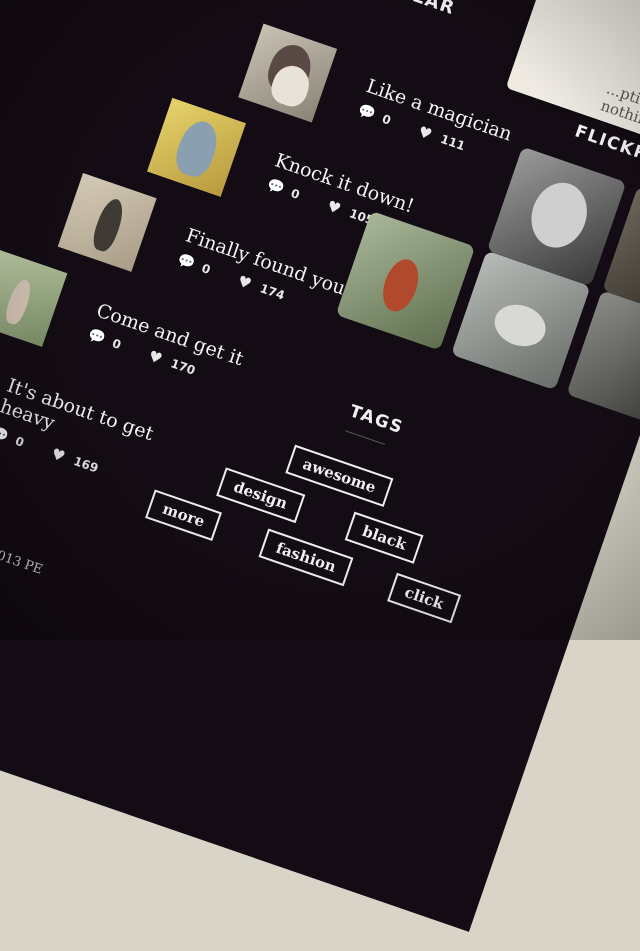  I want to click on like-count: 174, so click(272, 292).